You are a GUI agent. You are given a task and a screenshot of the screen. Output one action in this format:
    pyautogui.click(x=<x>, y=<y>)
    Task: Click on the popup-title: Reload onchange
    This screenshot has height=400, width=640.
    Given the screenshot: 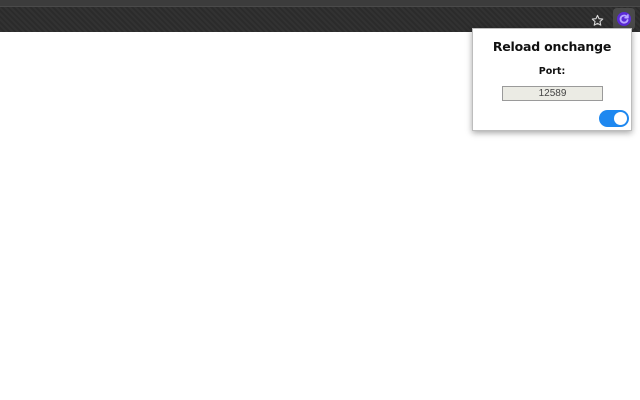 What is the action you would take?
    pyautogui.click(x=552, y=46)
    